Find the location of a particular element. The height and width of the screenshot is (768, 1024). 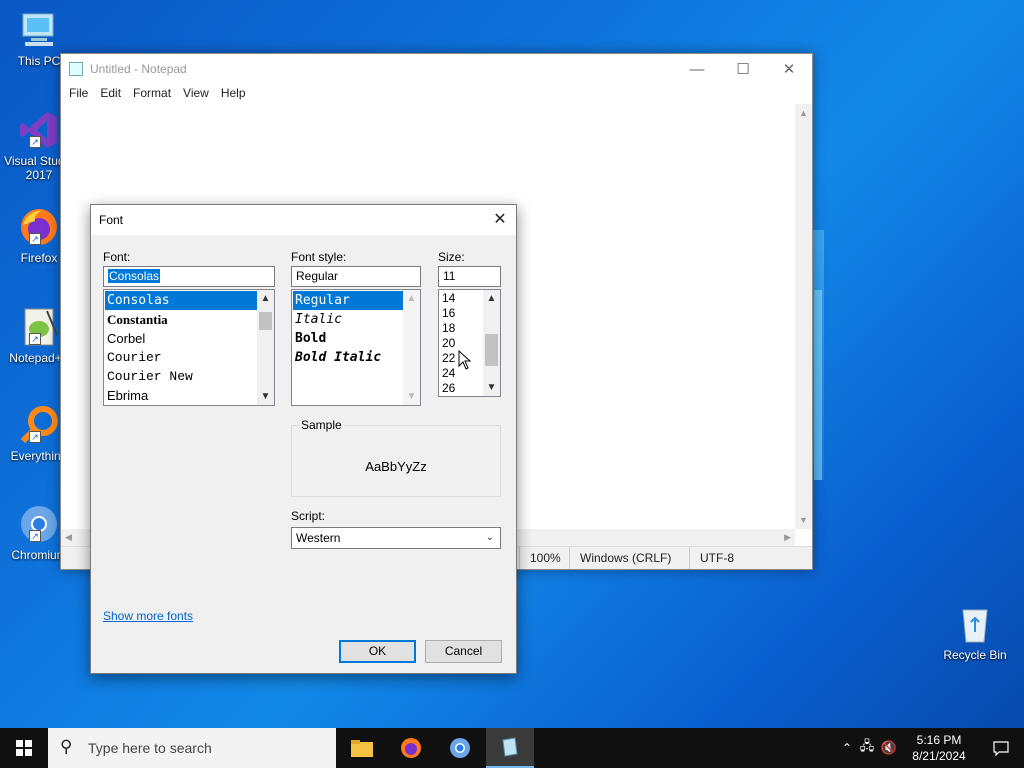

font-label: Font: is located at coordinates (117, 257).